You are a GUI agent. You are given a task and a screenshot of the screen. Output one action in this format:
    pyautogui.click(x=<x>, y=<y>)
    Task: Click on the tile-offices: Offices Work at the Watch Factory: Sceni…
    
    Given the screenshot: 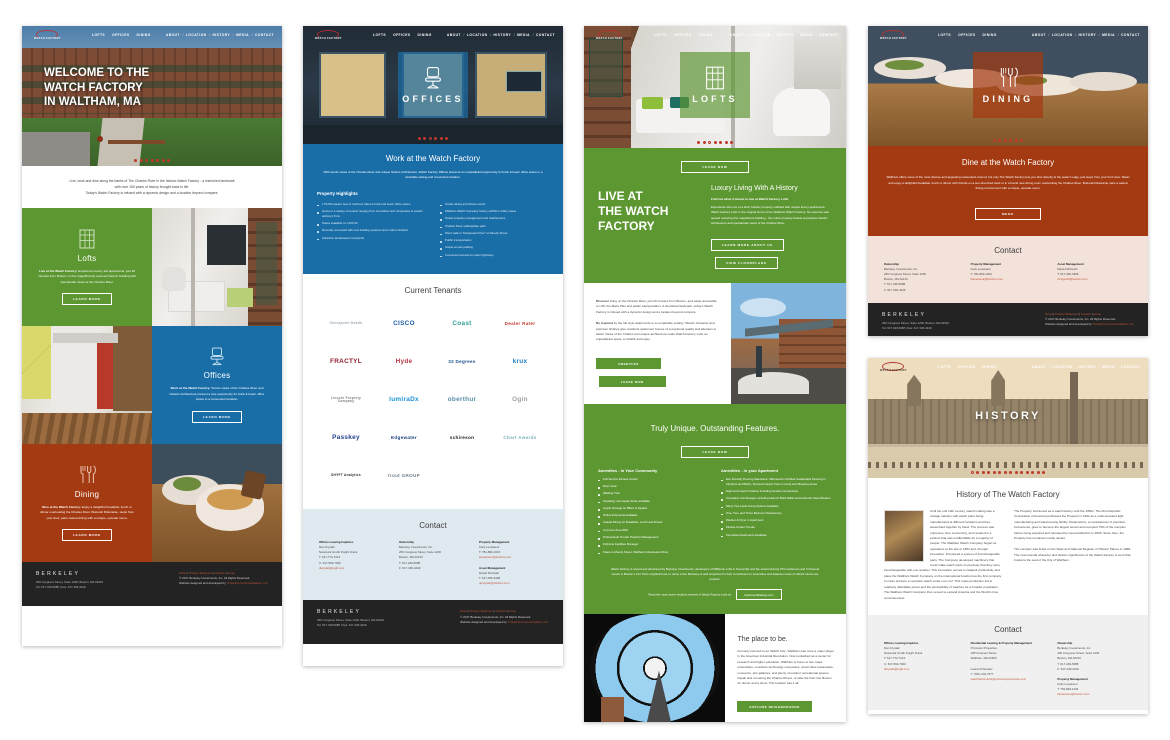 What is the action you would take?
    pyautogui.click(x=217, y=385)
    